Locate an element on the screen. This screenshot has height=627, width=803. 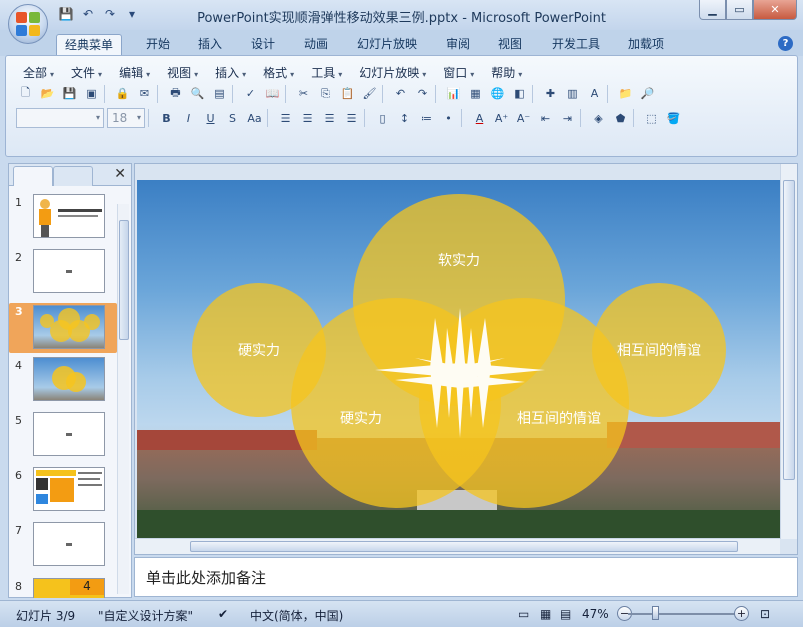
tab-animation: 动画 is located at coordinates (316, 45).